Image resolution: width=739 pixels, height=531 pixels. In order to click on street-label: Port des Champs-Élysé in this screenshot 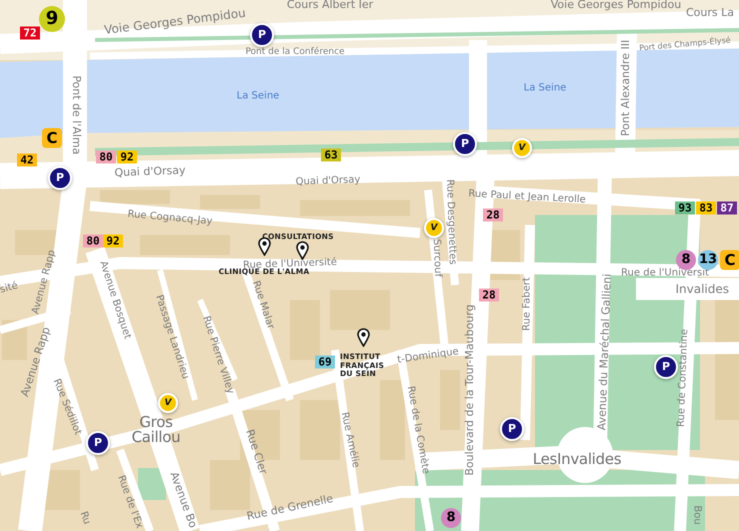, I will do `click(685, 45)`.